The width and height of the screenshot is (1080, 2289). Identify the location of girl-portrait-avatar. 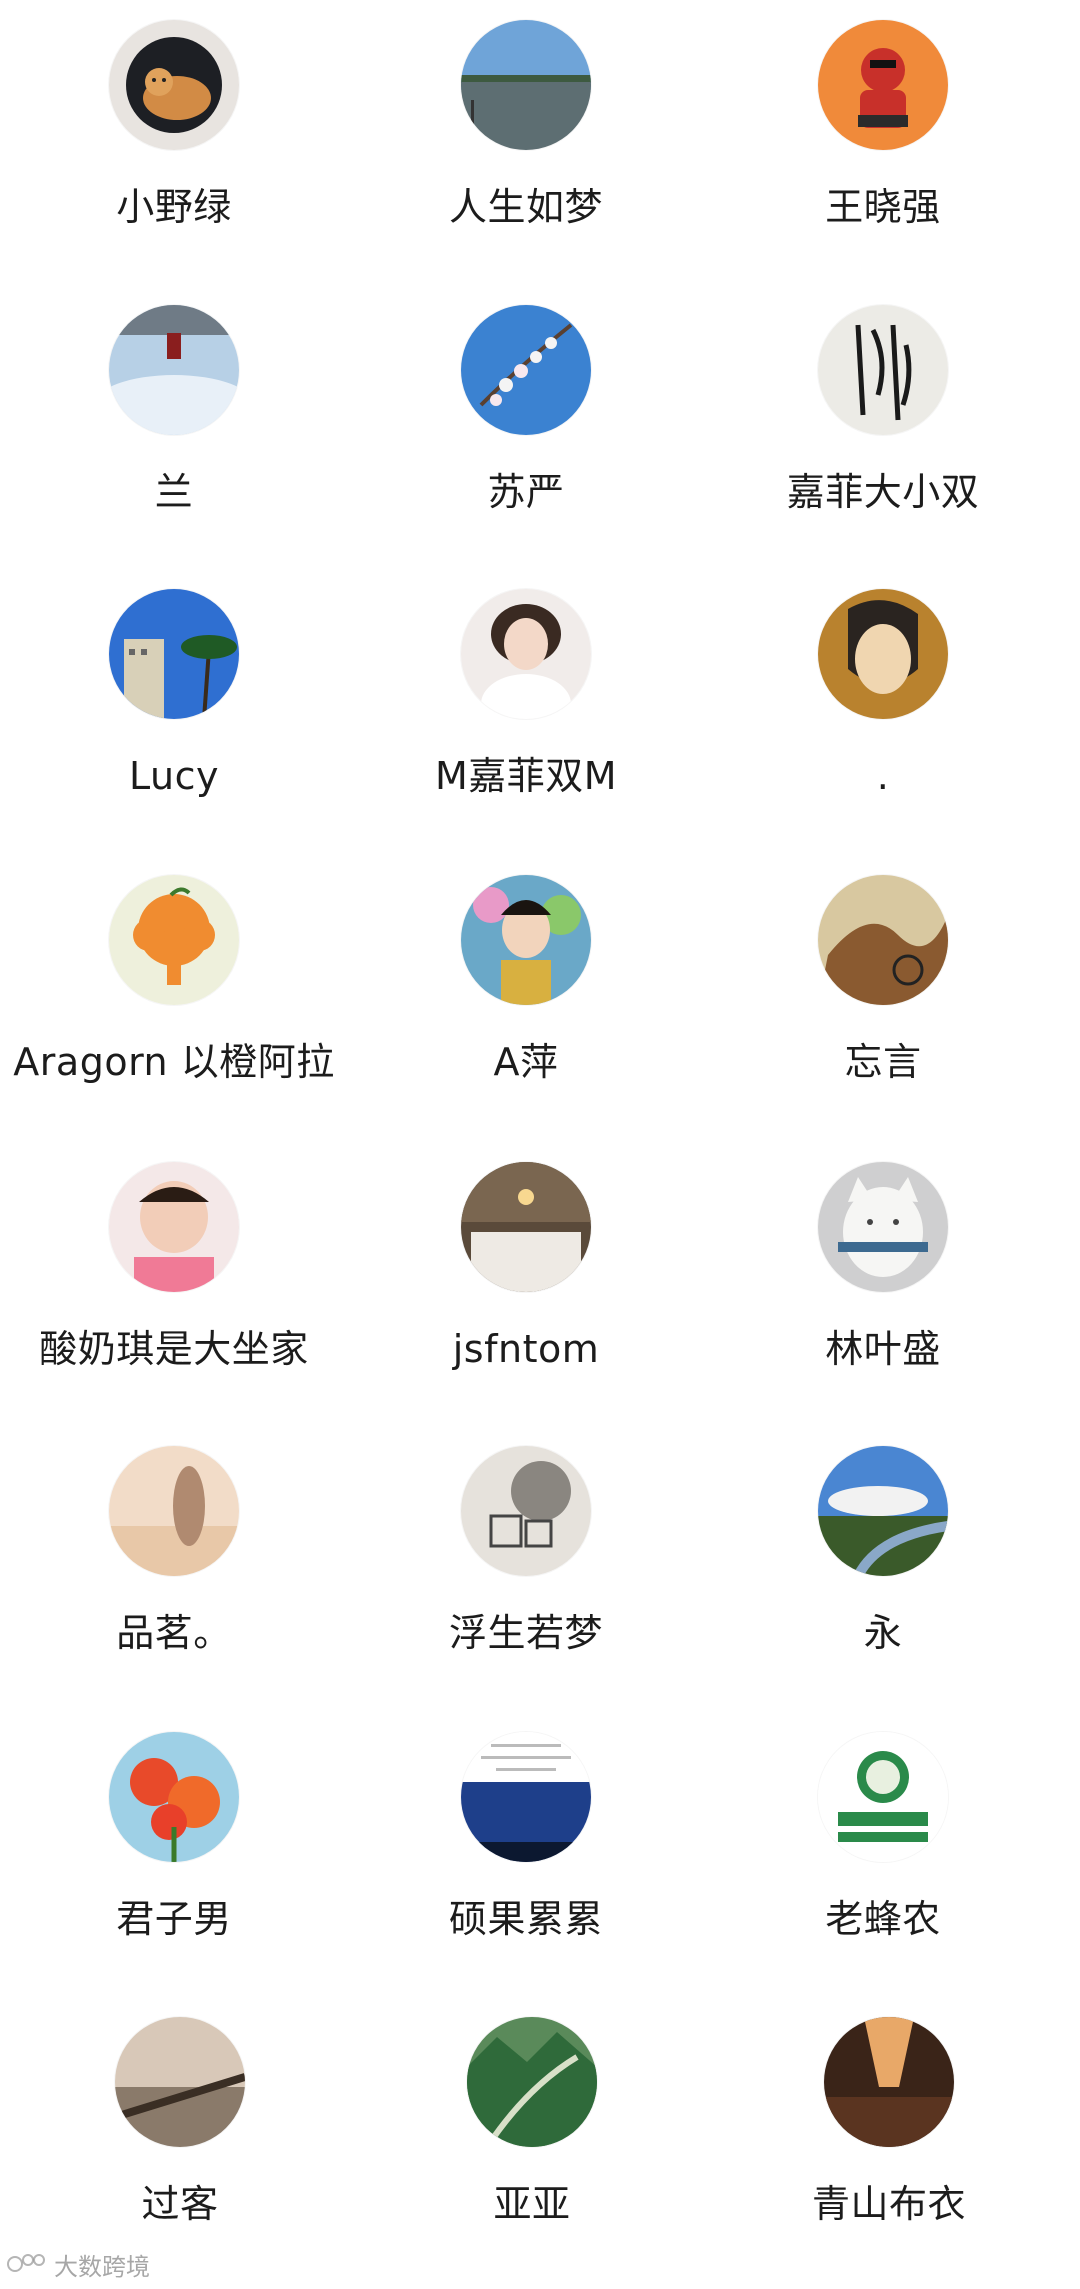
(526, 654).